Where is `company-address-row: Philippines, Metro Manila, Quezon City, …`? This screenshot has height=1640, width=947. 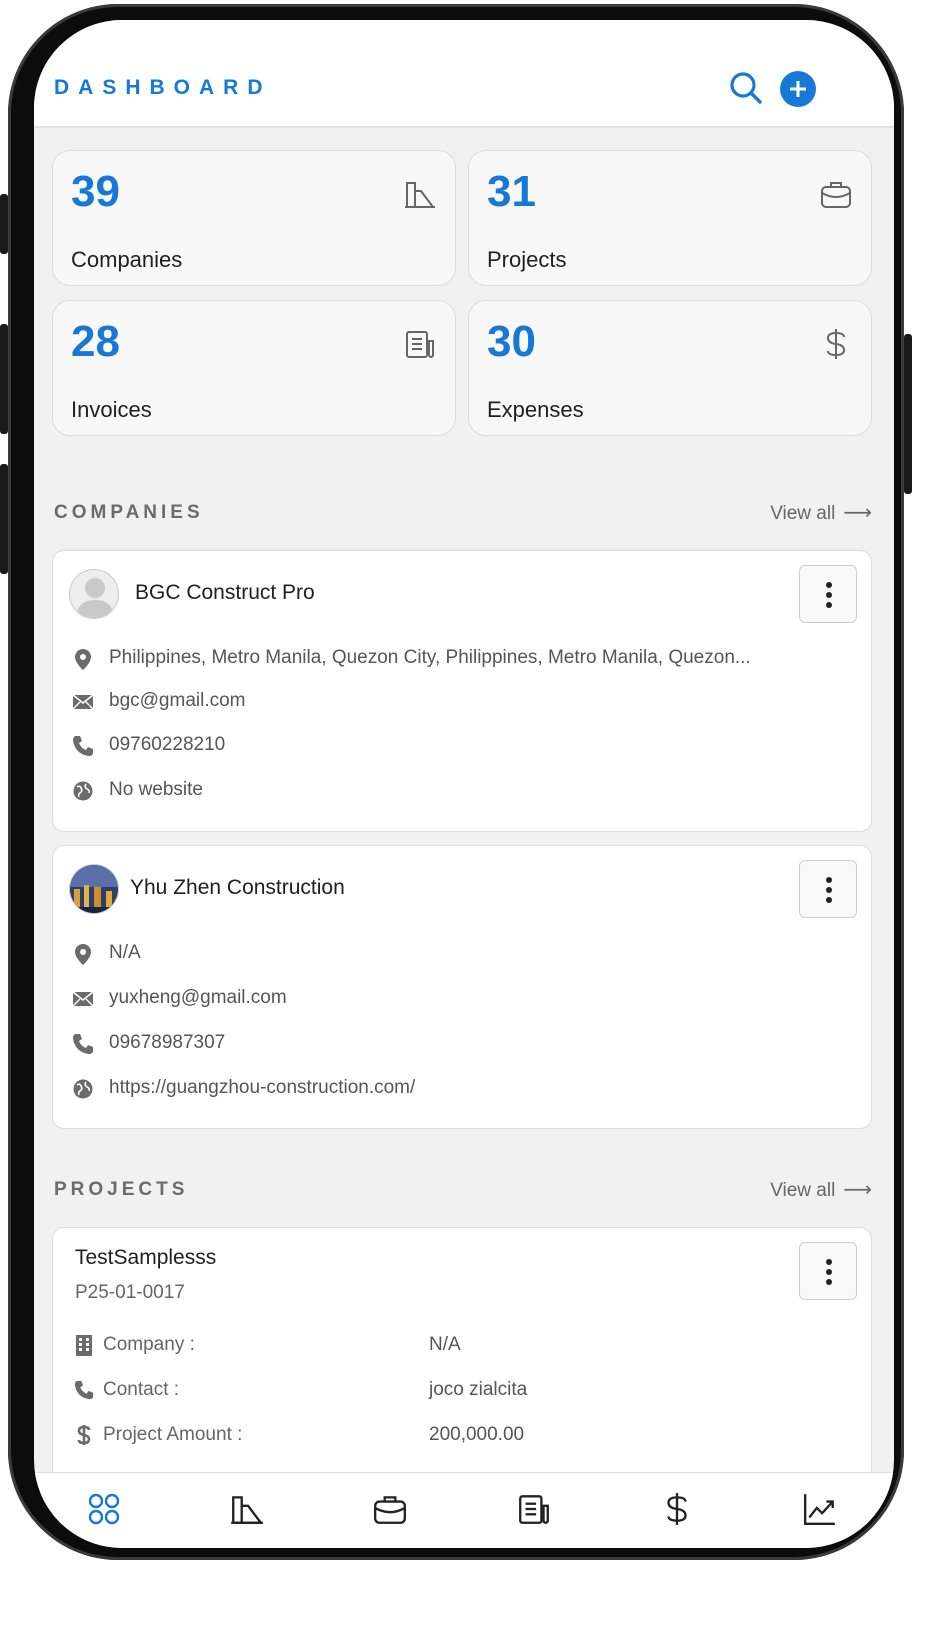 company-address-row: Philippines, Metro Manila, Quezon City, … is located at coordinates (461, 660).